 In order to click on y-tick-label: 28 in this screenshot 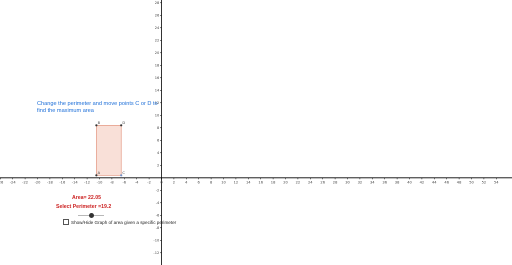, I will do `click(157, 3)`.